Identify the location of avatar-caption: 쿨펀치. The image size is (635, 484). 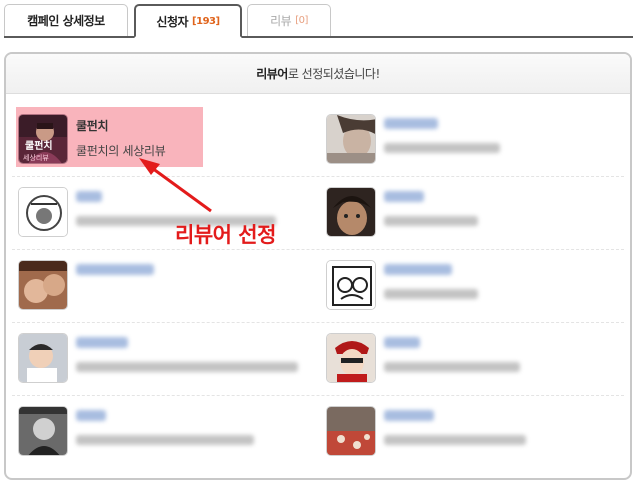
(39, 145).